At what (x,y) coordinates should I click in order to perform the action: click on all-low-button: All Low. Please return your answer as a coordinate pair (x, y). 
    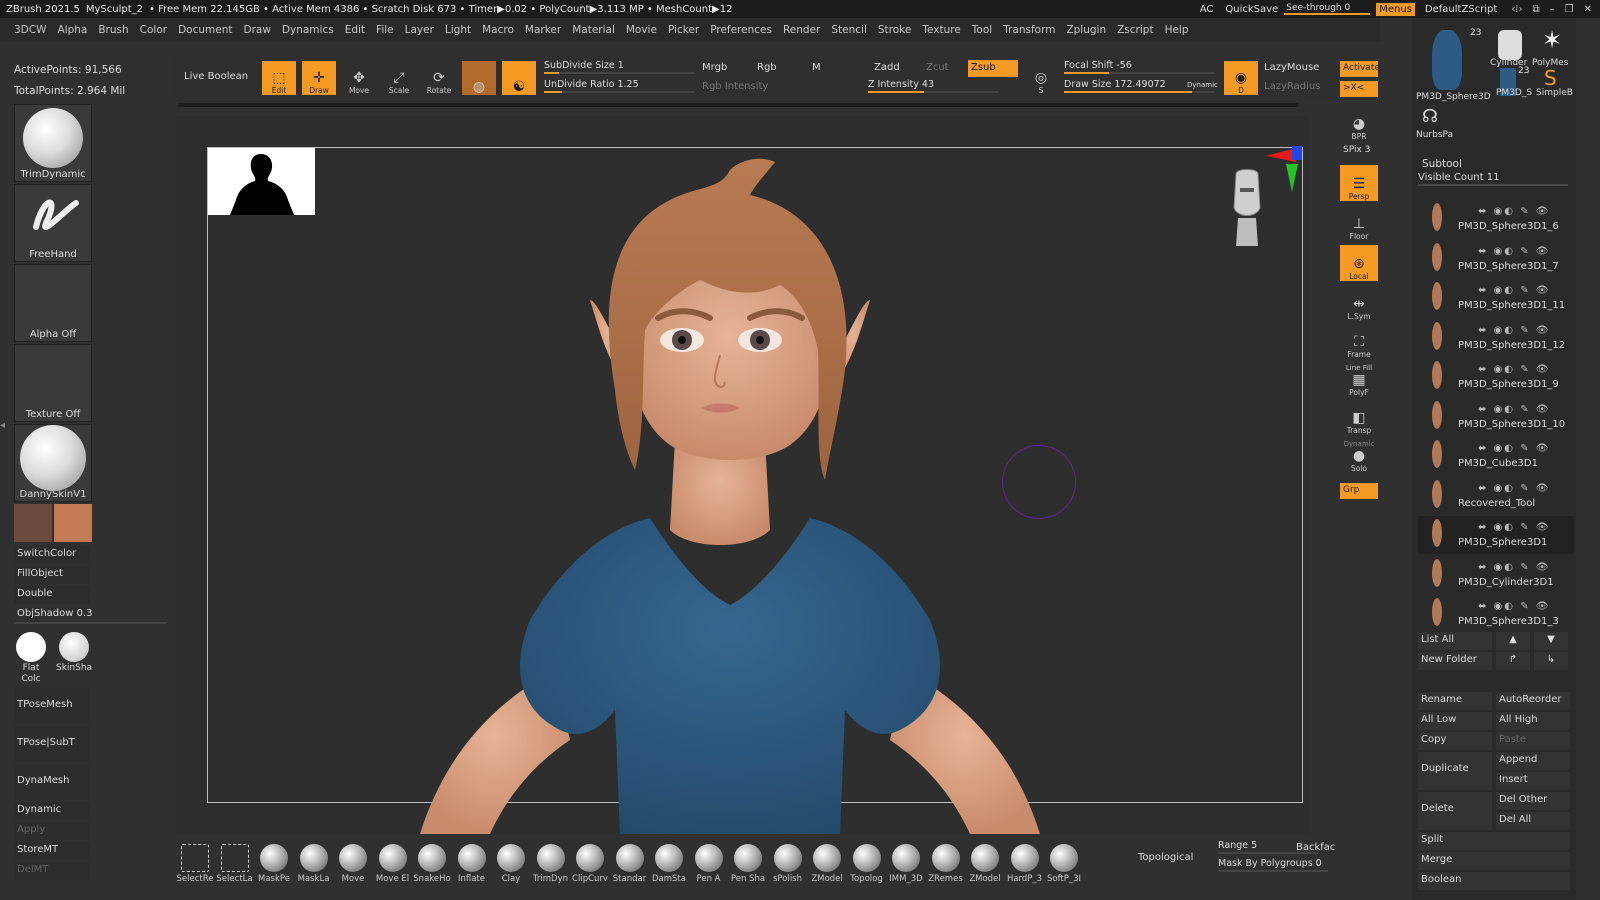
    Looking at the image, I should click on (1455, 721).